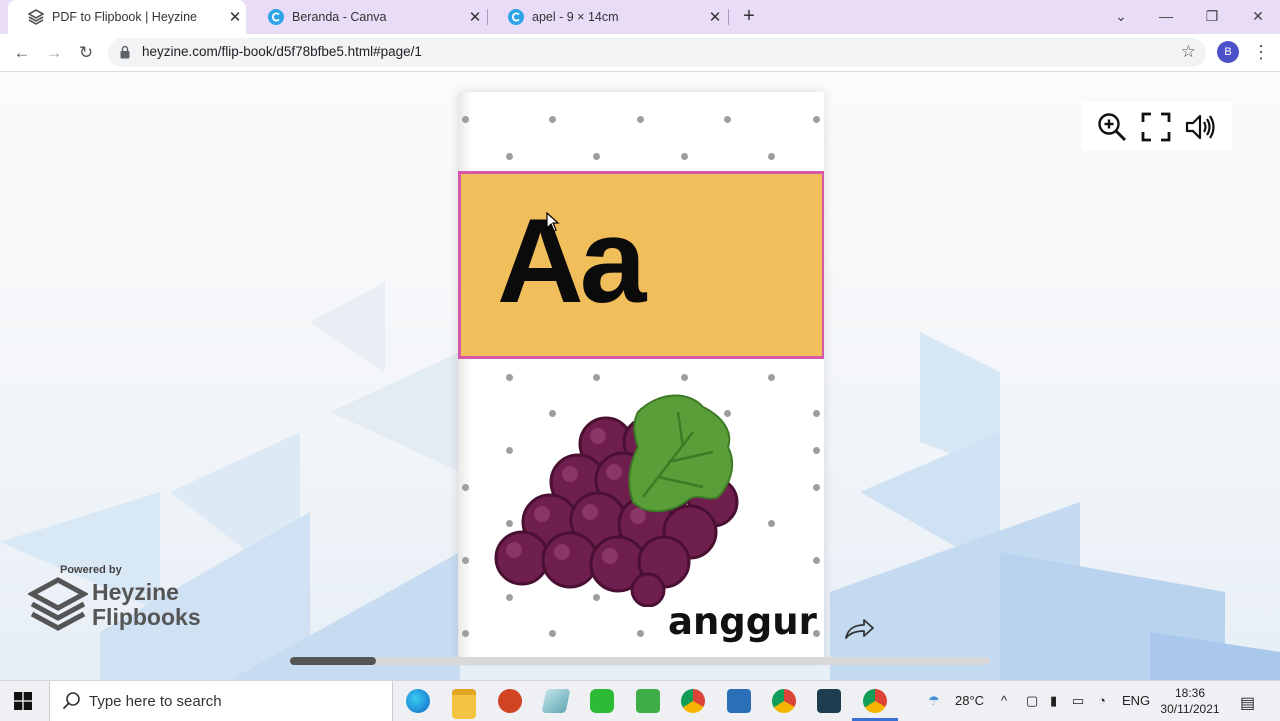  What do you see at coordinates (510, 701) in the screenshot?
I see `powerpoint-icon` at bounding box center [510, 701].